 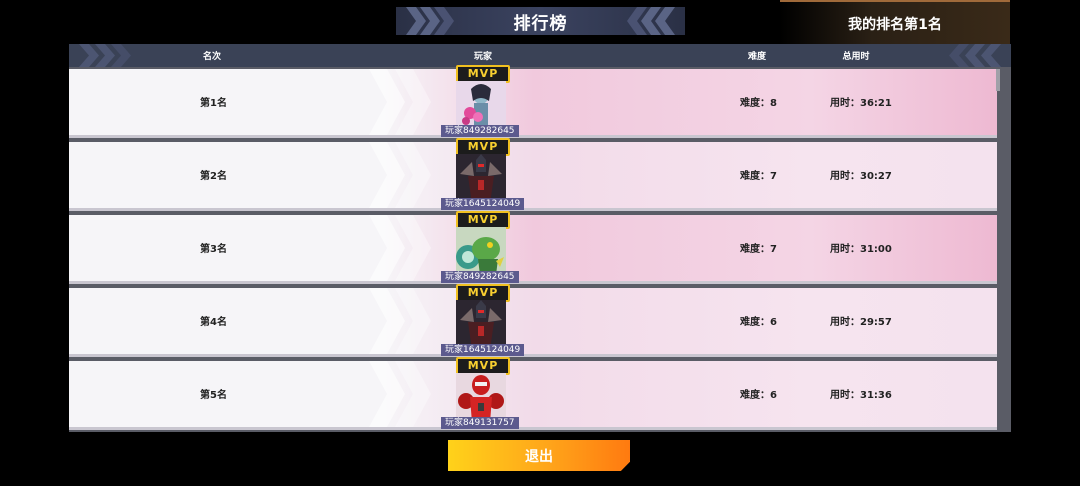 What do you see at coordinates (483, 57) in the screenshot?
I see `column-header-player: 玩家` at bounding box center [483, 57].